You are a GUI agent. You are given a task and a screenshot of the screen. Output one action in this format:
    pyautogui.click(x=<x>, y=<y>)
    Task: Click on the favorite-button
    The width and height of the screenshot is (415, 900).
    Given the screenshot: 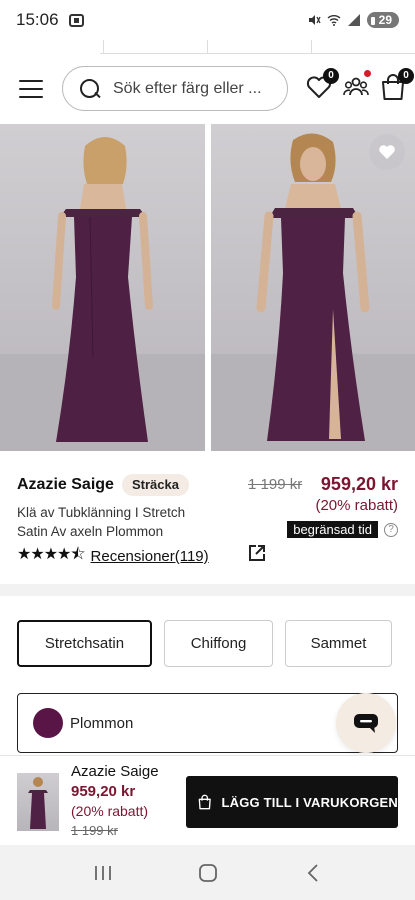 What is the action you would take?
    pyautogui.click(x=387, y=152)
    